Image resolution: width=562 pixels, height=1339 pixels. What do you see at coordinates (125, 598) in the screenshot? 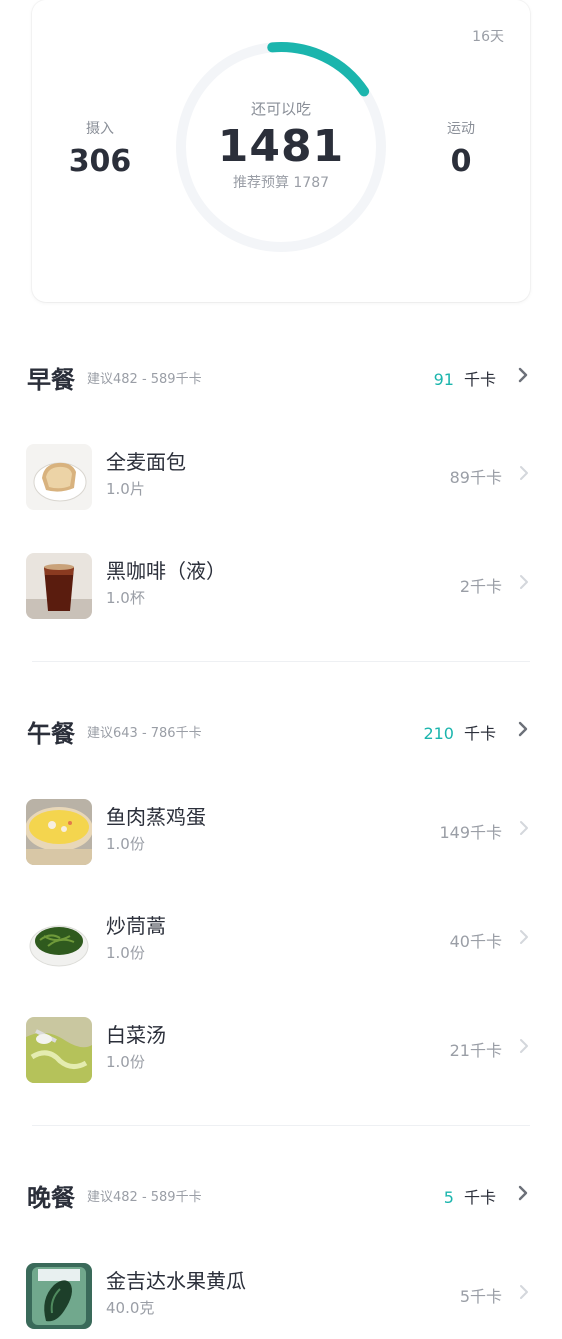
I see `food-quantity: 1.0杯` at bounding box center [125, 598].